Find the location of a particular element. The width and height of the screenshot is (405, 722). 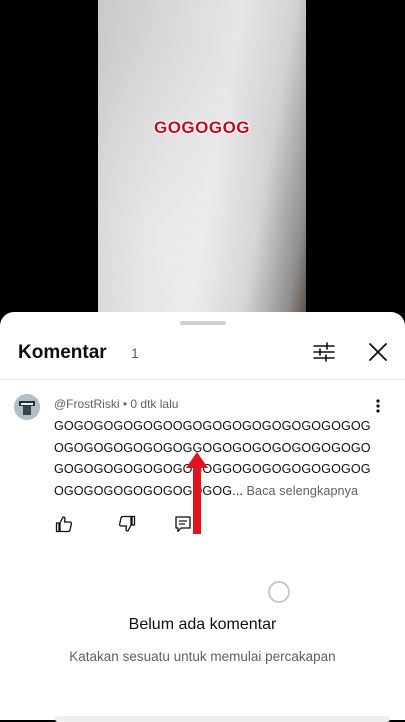

red-arrow-icon is located at coordinates (197, 493).